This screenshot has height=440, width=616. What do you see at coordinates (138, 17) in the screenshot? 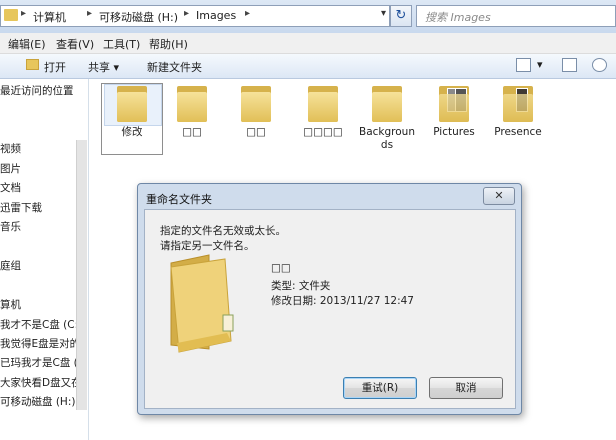
I see `breadcrumb-removable-disk: 可移动磁盘 (H:)` at bounding box center [138, 17].